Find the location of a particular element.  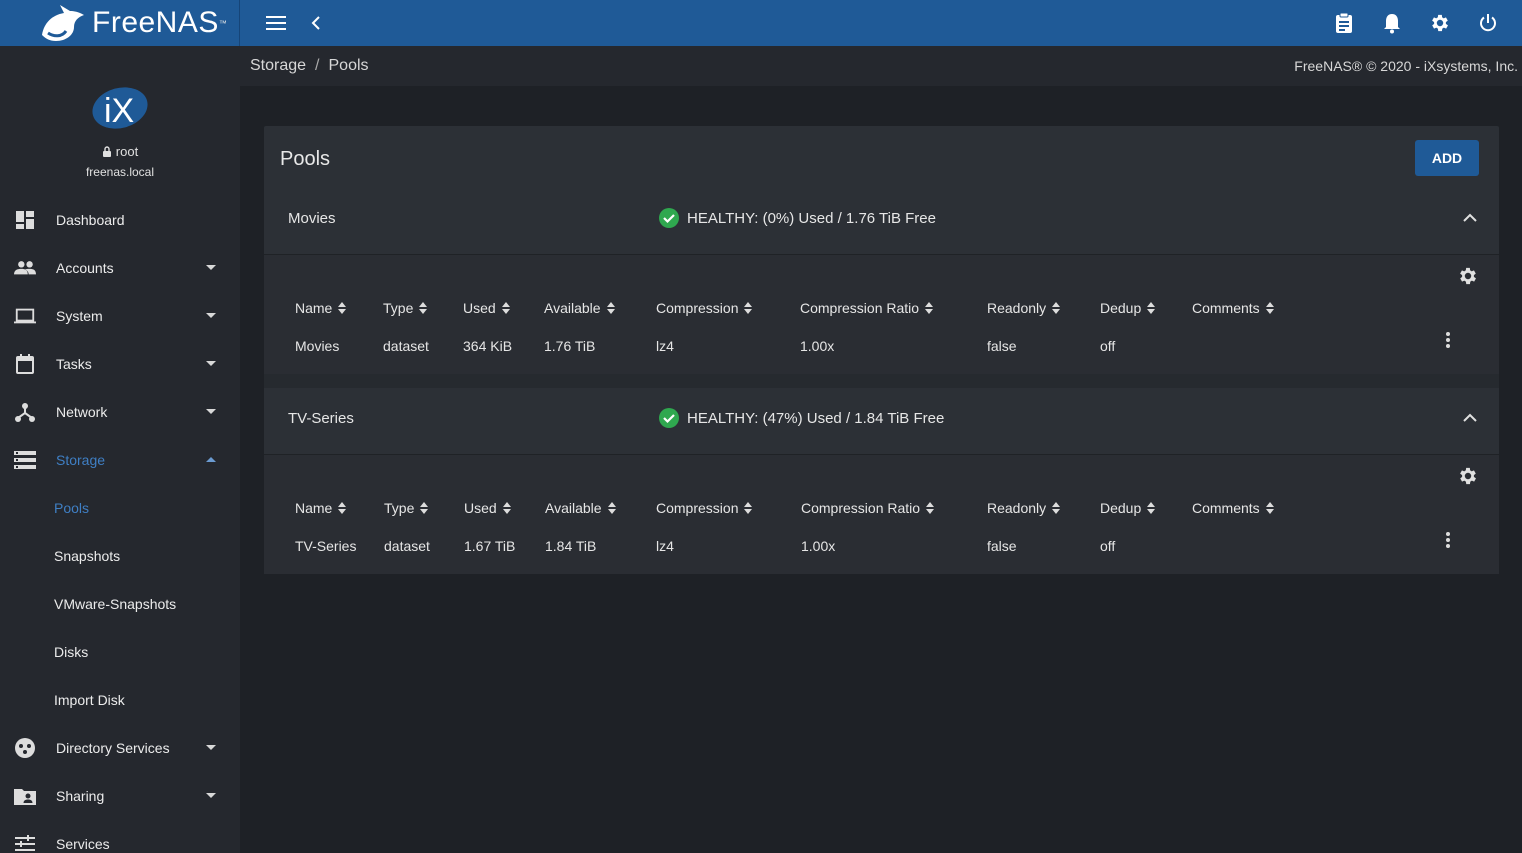

directory-icon is located at coordinates (25, 748).